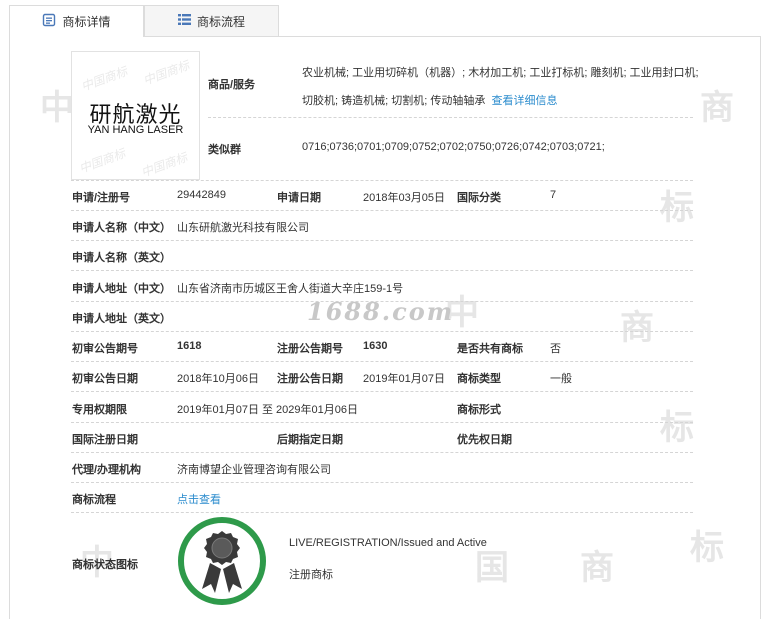  Describe the element at coordinates (218, 379) in the screenshot. I see `prelim-date-value: 2018年10月06日` at that location.